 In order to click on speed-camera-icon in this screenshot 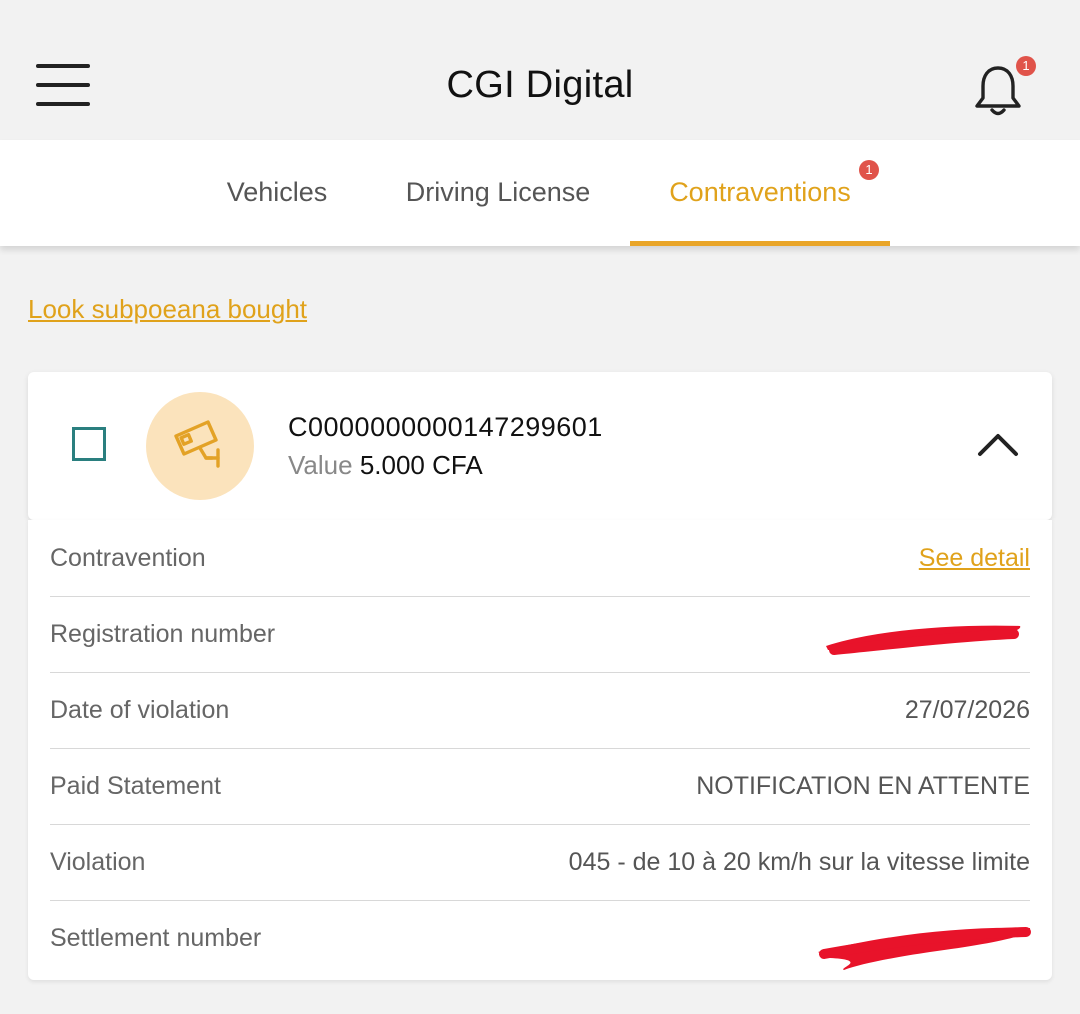, I will do `click(197, 444)`.